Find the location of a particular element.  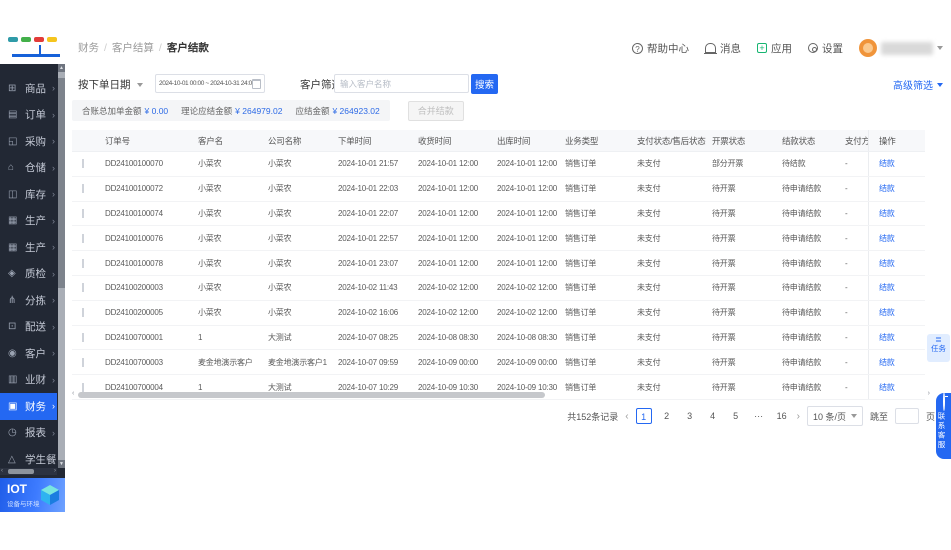

page-number-2: 2 is located at coordinates (667, 416).